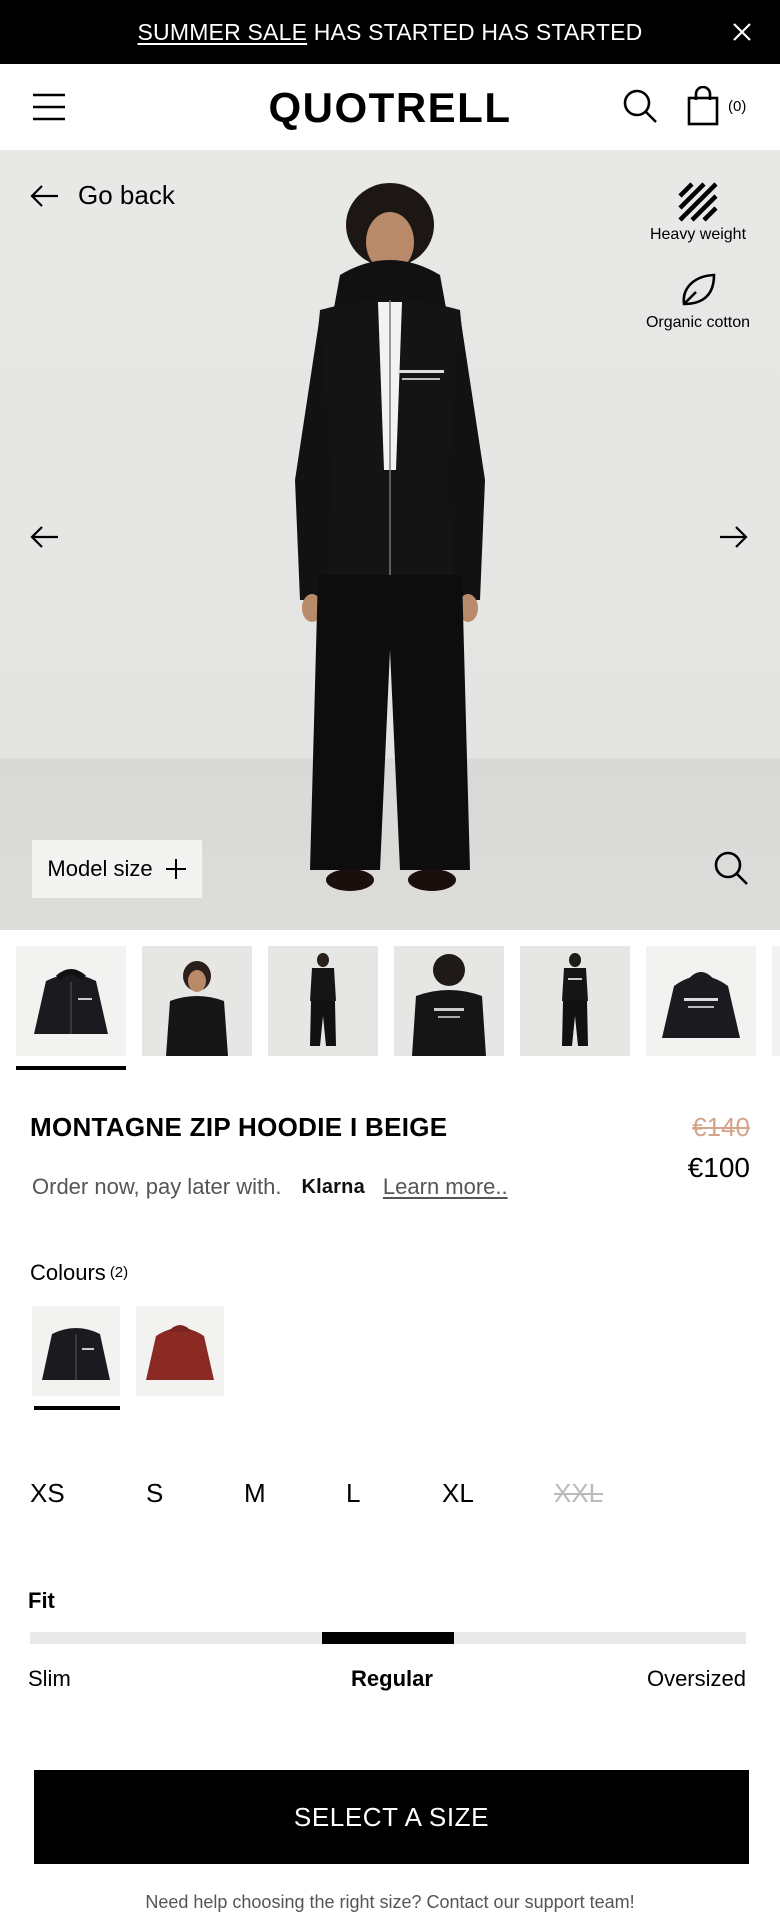  I want to click on size-xxl-unavailable: XXL, so click(579, 1493).